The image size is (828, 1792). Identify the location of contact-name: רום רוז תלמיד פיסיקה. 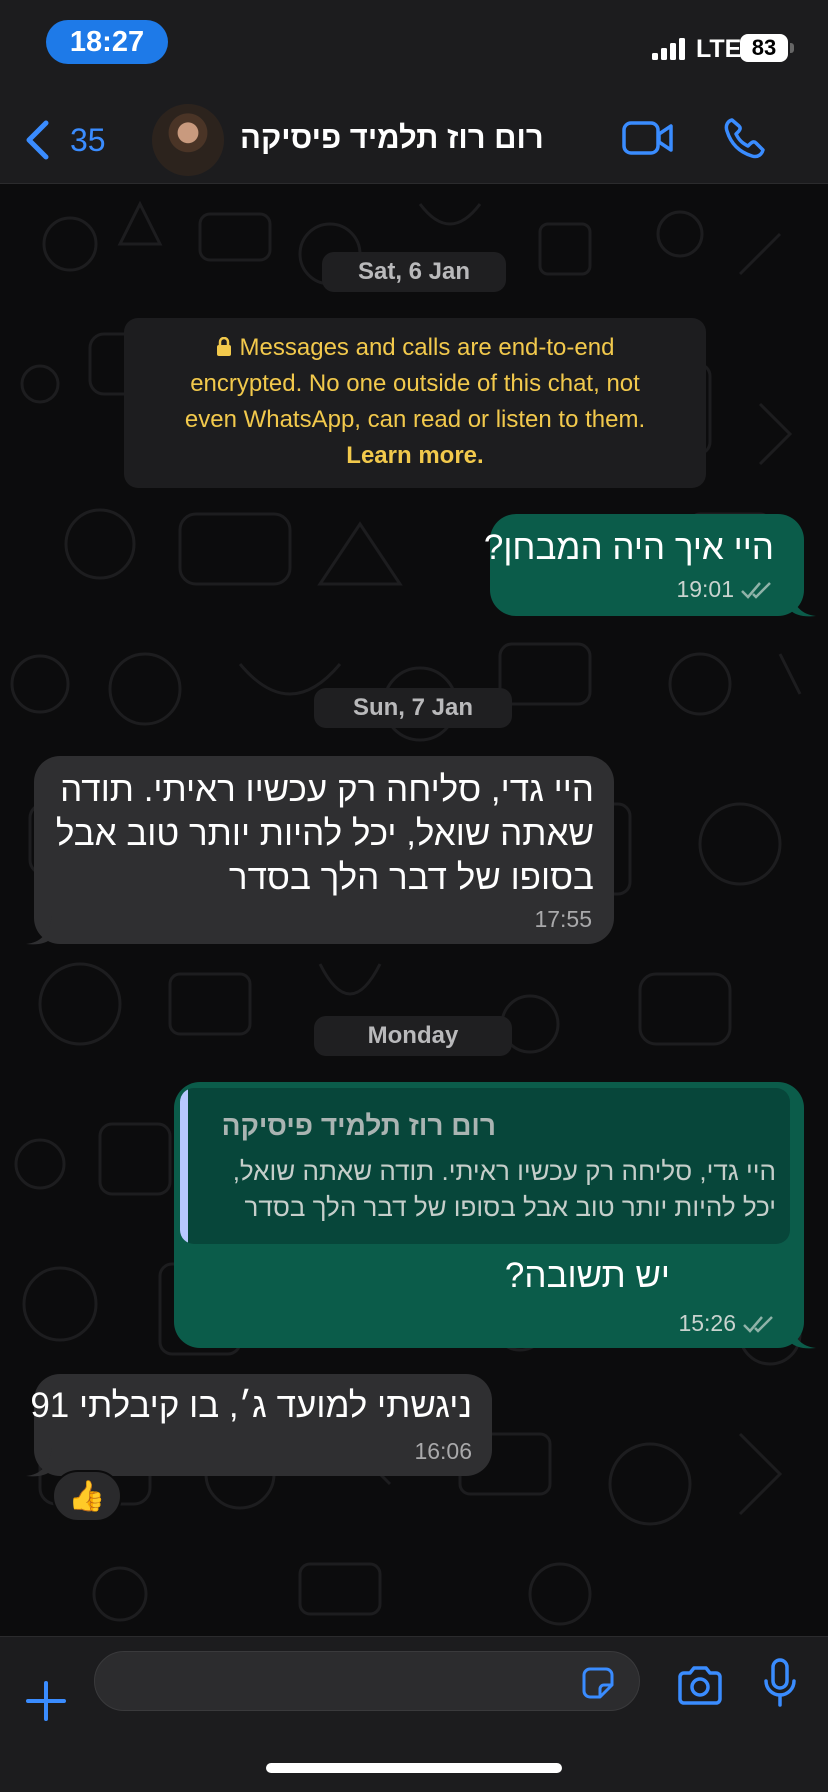
(392, 138).